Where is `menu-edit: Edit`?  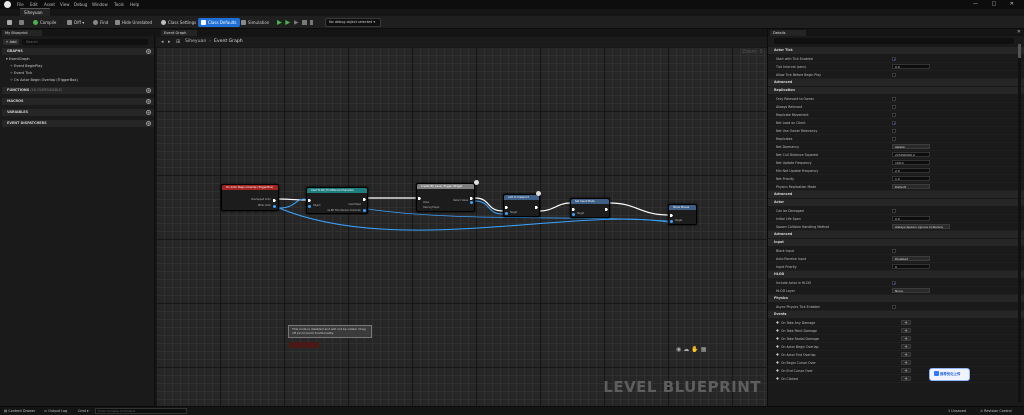
menu-edit: Edit is located at coordinates (34, 4).